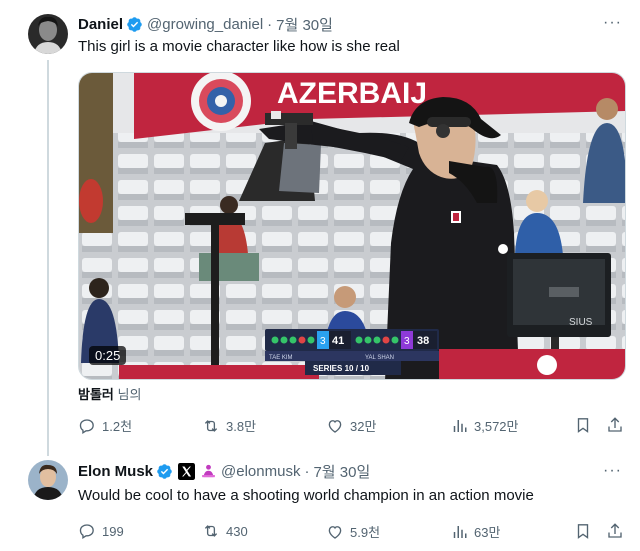 The image size is (640, 551). What do you see at coordinates (487, 532) in the screenshot?
I see `views-count: 63만` at bounding box center [487, 532].